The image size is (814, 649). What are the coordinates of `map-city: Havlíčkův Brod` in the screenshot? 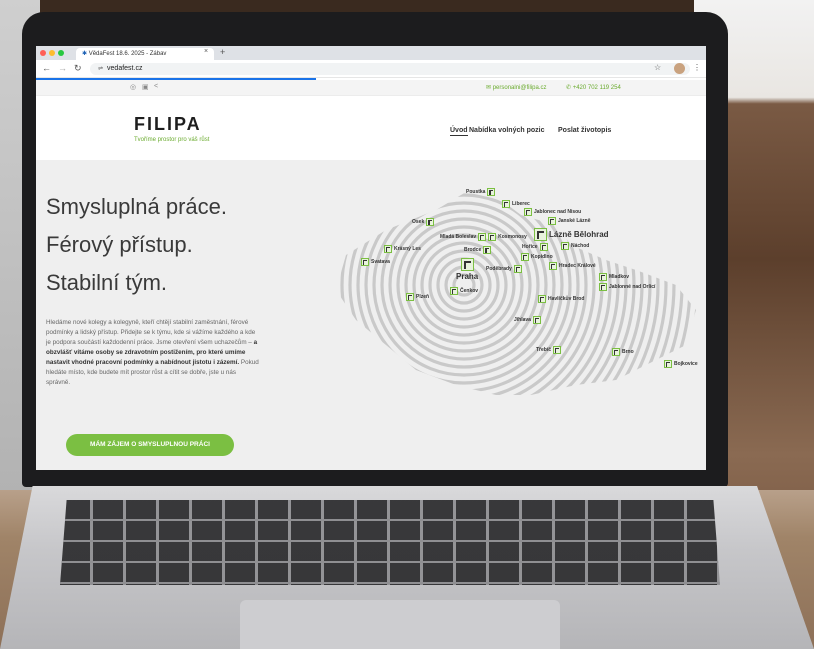 It's located at (561, 299).